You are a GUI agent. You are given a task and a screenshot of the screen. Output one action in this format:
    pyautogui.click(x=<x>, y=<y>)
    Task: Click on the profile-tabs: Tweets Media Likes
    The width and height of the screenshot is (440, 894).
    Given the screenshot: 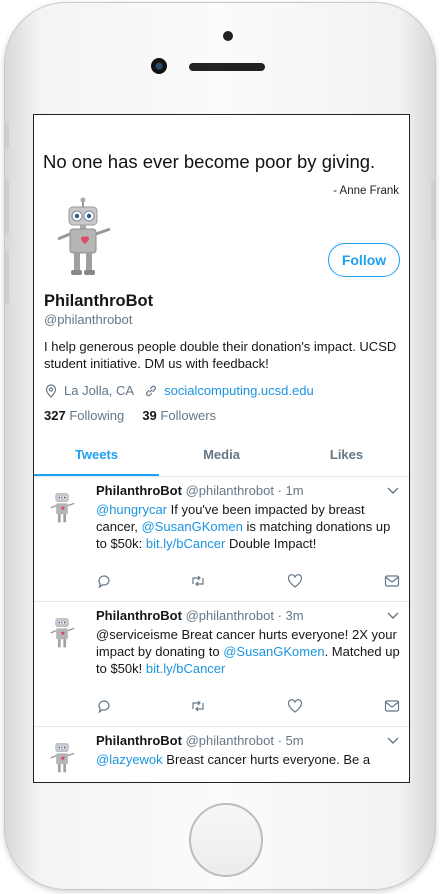 What is the action you would take?
    pyautogui.click(x=221, y=457)
    